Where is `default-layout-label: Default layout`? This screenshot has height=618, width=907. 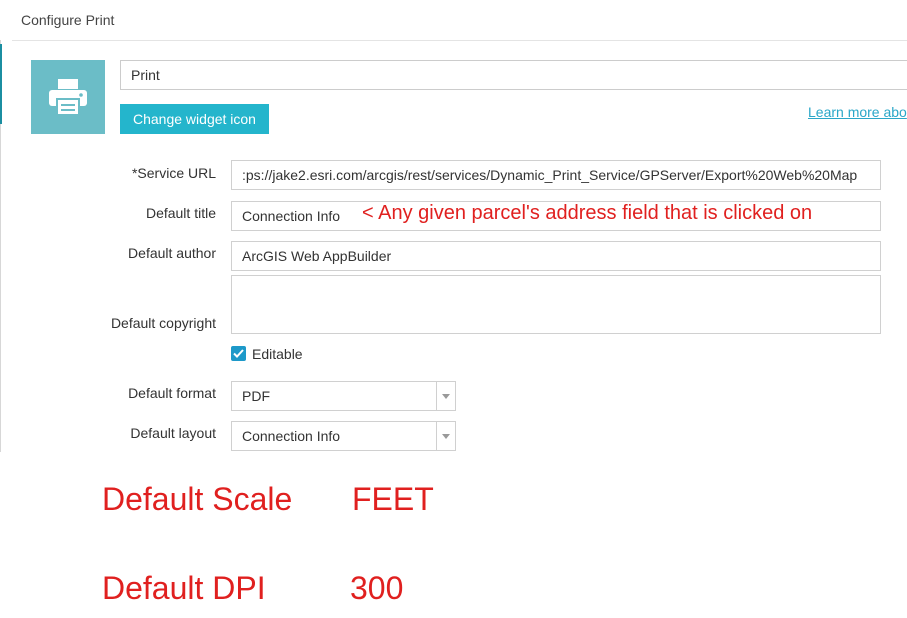
default-layout-label: Default layout is located at coordinates (173, 433).